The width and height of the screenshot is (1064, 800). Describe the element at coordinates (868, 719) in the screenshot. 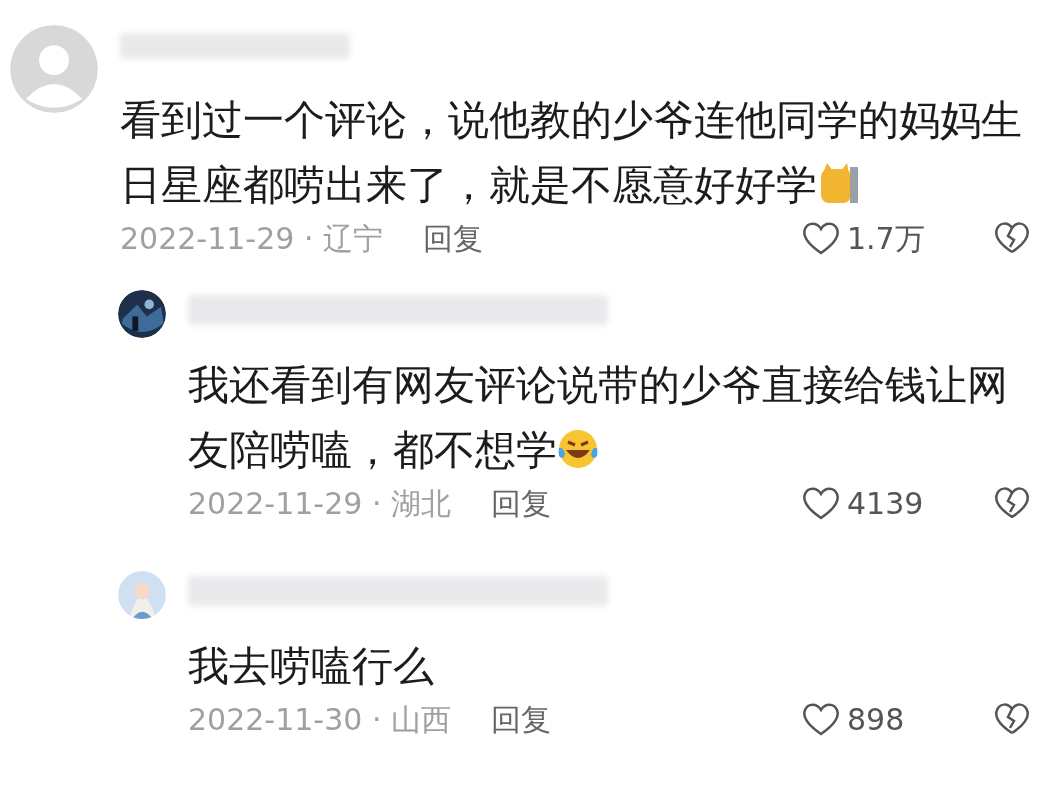

I see `like-button: 898` at that location.